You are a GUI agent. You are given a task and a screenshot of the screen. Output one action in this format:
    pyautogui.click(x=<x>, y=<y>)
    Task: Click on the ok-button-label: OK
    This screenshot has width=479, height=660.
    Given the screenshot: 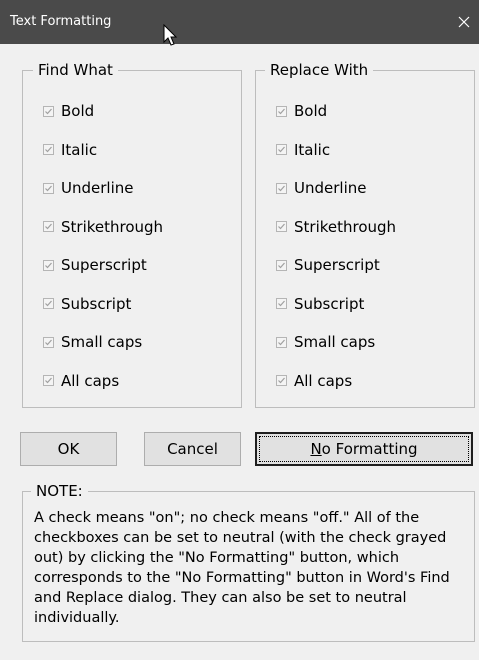 What is the action you would take?
    pyautogui.click(x=68, y=449)
    